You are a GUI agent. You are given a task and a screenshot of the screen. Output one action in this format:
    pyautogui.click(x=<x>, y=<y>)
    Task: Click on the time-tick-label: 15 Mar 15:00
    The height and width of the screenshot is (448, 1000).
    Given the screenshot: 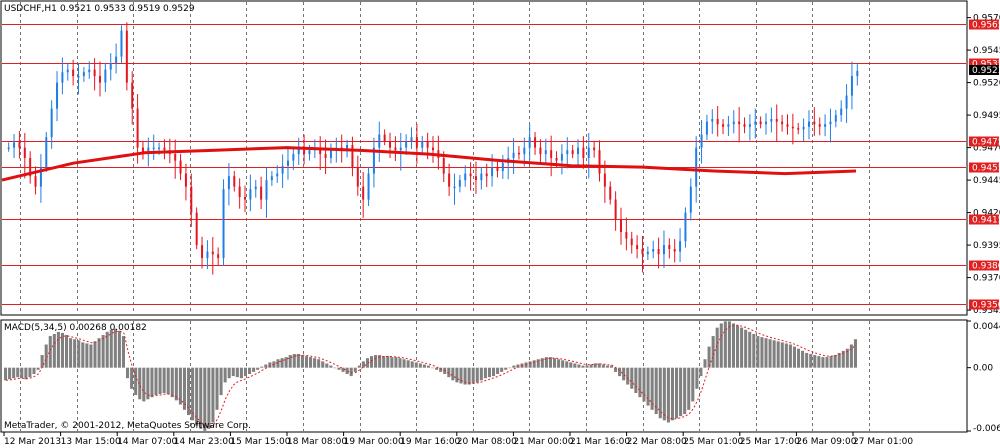 What is the action you would take?
    pyautogui.click(x=260, y=442)
    